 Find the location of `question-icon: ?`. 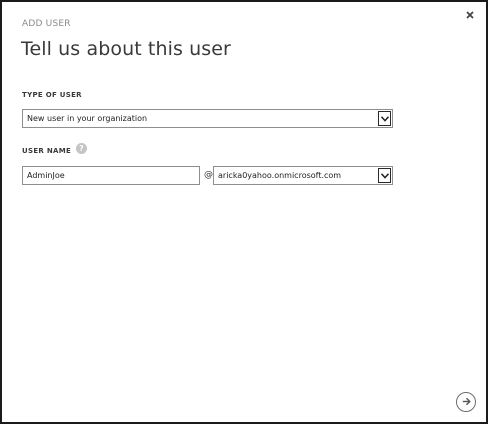

question-icon: ? is located at coordinates (81, 148).